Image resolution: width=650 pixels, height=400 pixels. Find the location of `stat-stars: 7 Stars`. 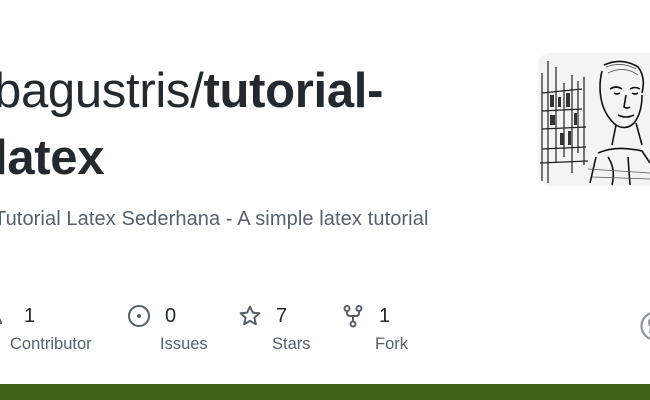

stat-stars: 7 Stars is located at coordinates (274, 332).